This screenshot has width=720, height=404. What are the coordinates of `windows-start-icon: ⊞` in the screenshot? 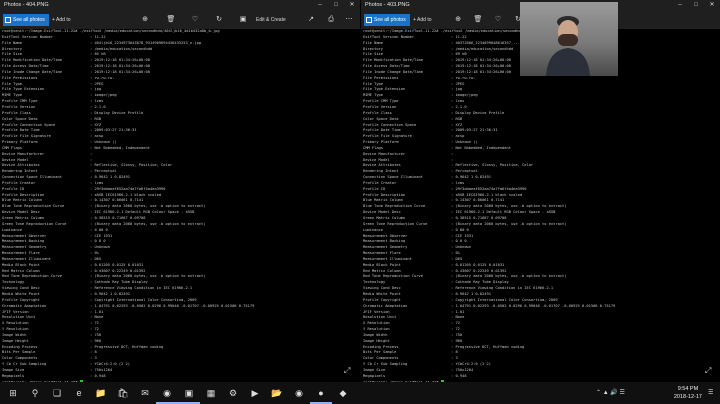 It's located at (13, 393).